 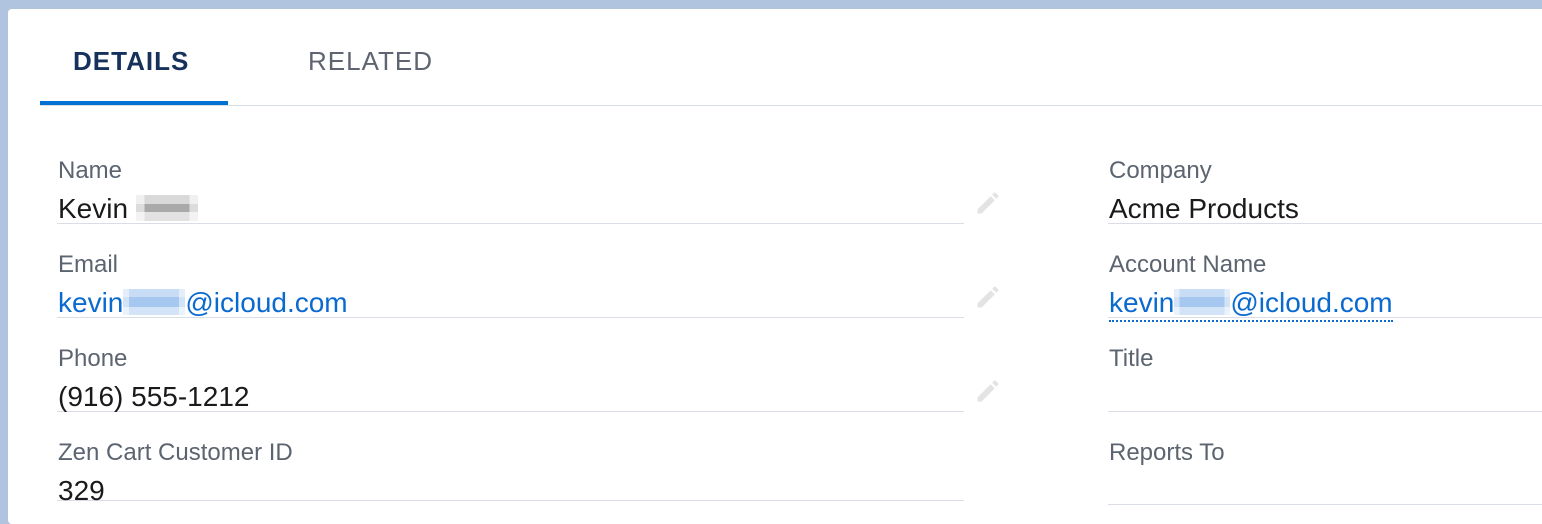 What do you see at coordinates (1325, 183) in the screenshot?
I see `field-company: Company Acme Products` at bounding box center [1325, 183].